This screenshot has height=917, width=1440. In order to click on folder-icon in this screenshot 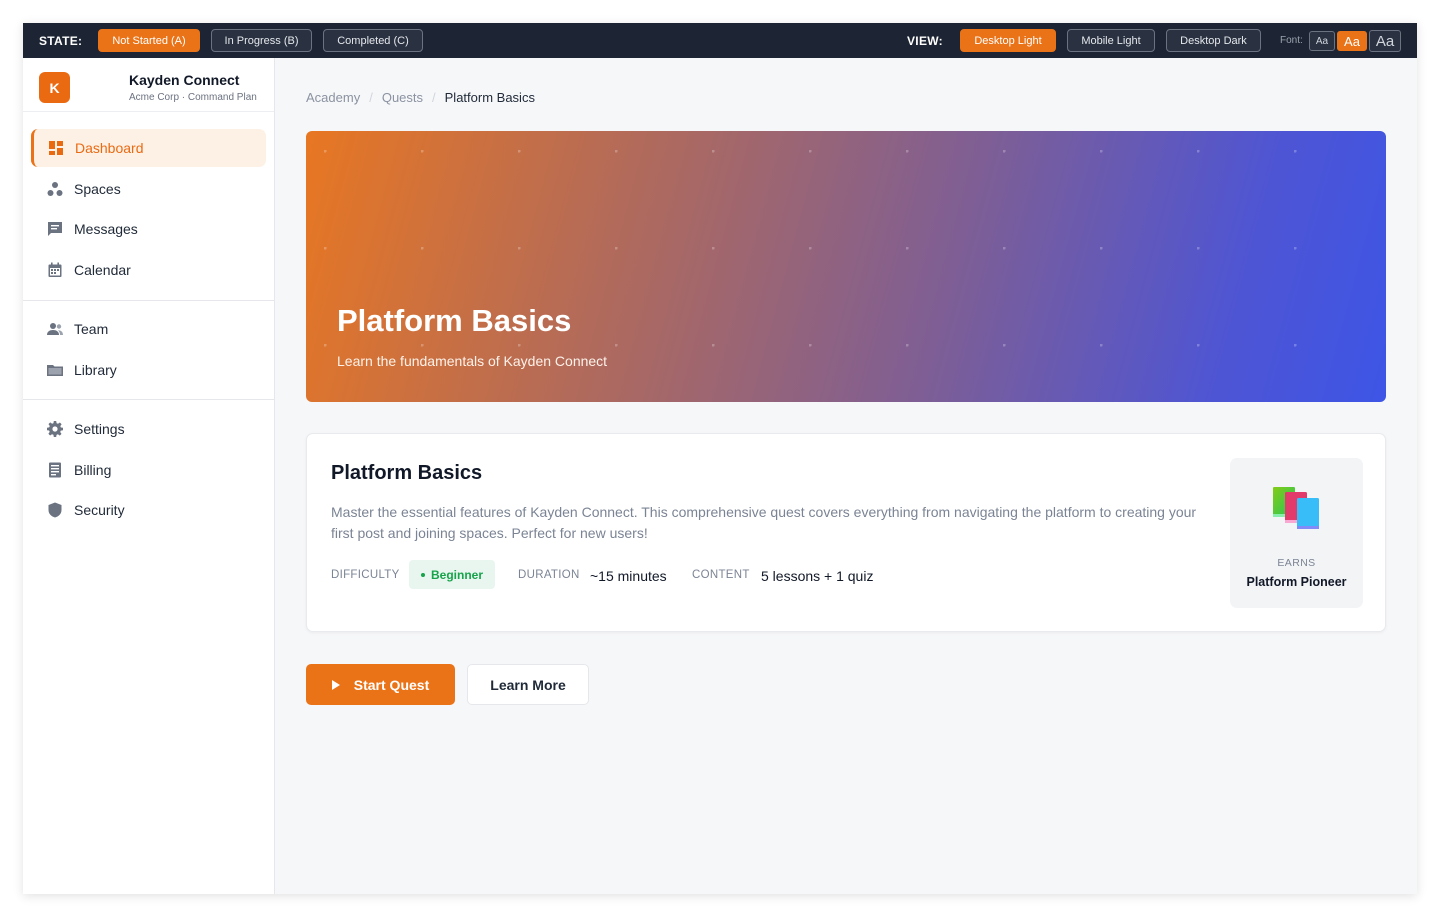, I will do `click(55, 370)`.